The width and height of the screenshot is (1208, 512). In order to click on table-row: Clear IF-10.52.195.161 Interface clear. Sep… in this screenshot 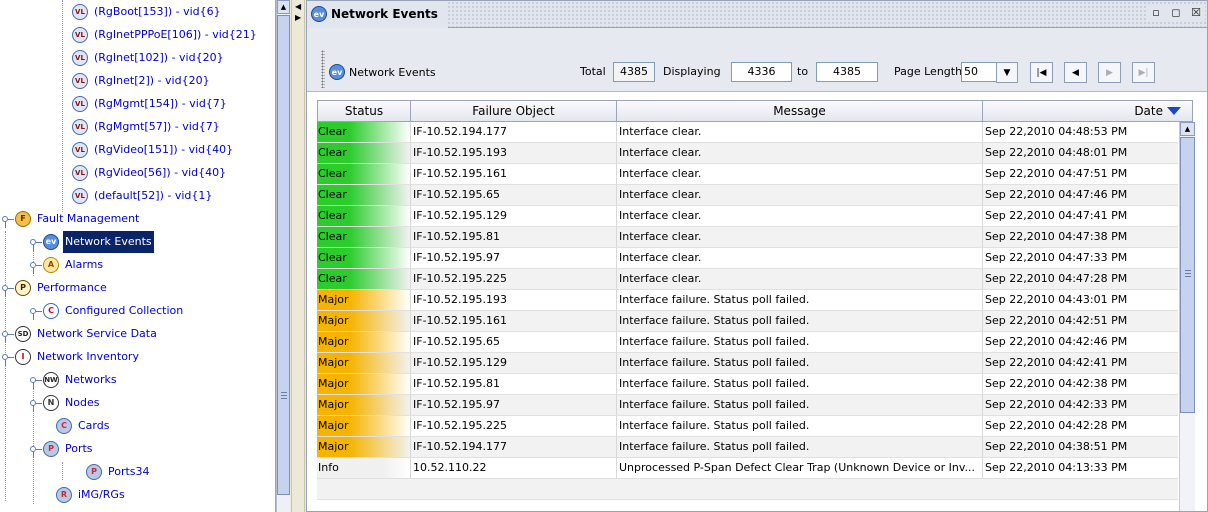, I will do `click(747, 174)`.